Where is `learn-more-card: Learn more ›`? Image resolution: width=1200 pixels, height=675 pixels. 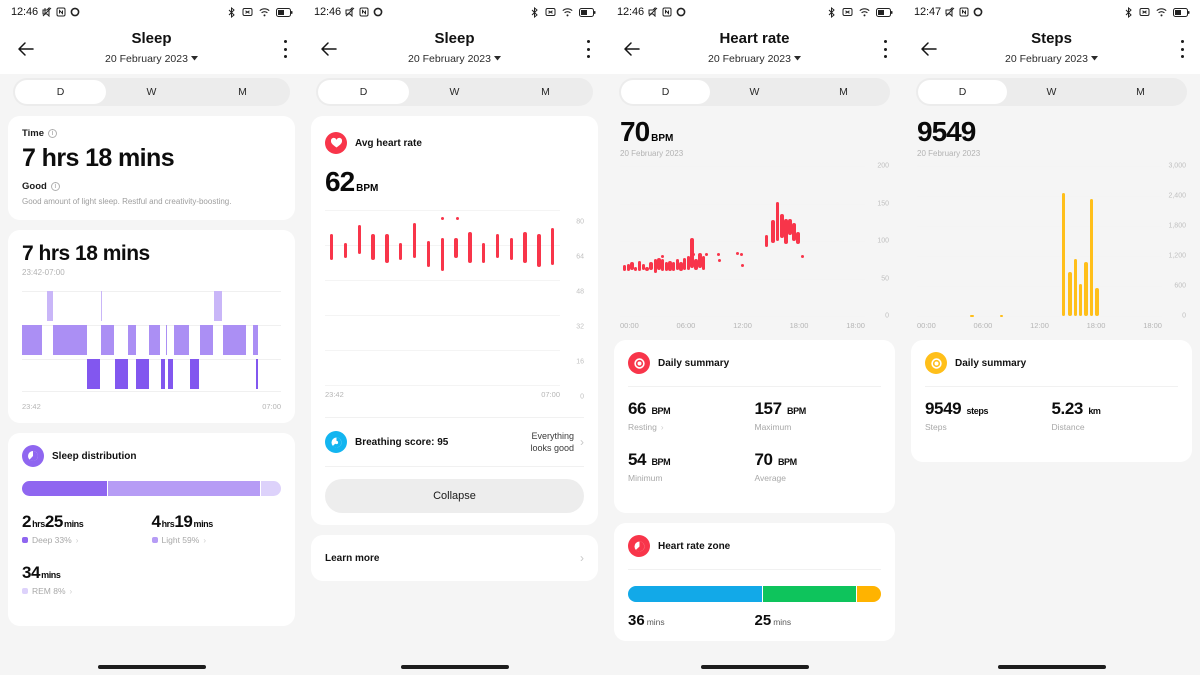 learn-more-card: Learn more › is located at coordinates (454, 558).